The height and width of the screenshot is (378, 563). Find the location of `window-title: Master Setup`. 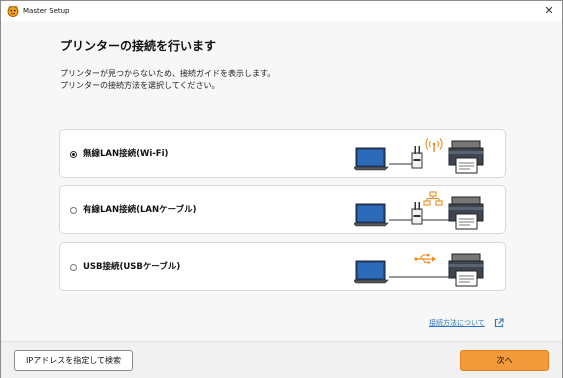

window-title: Master Setup is located at coordinates (46, 11).